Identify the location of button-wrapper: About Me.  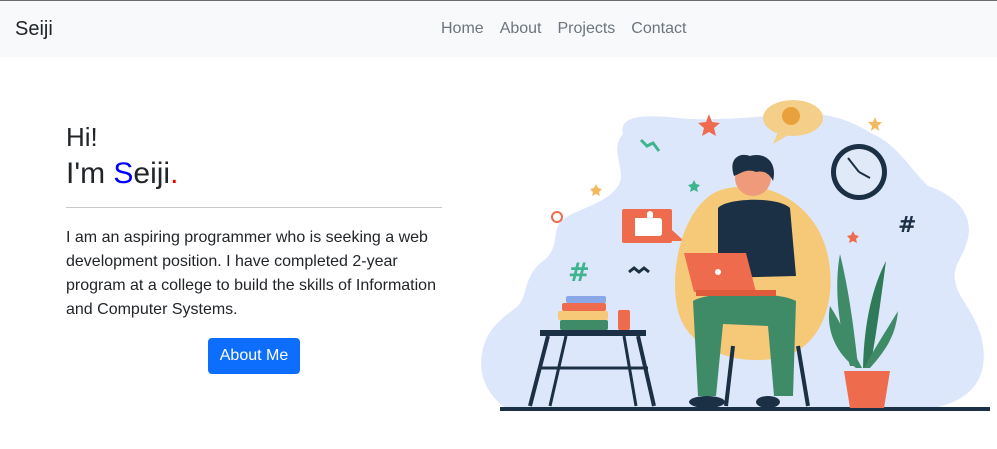
(254, 356).